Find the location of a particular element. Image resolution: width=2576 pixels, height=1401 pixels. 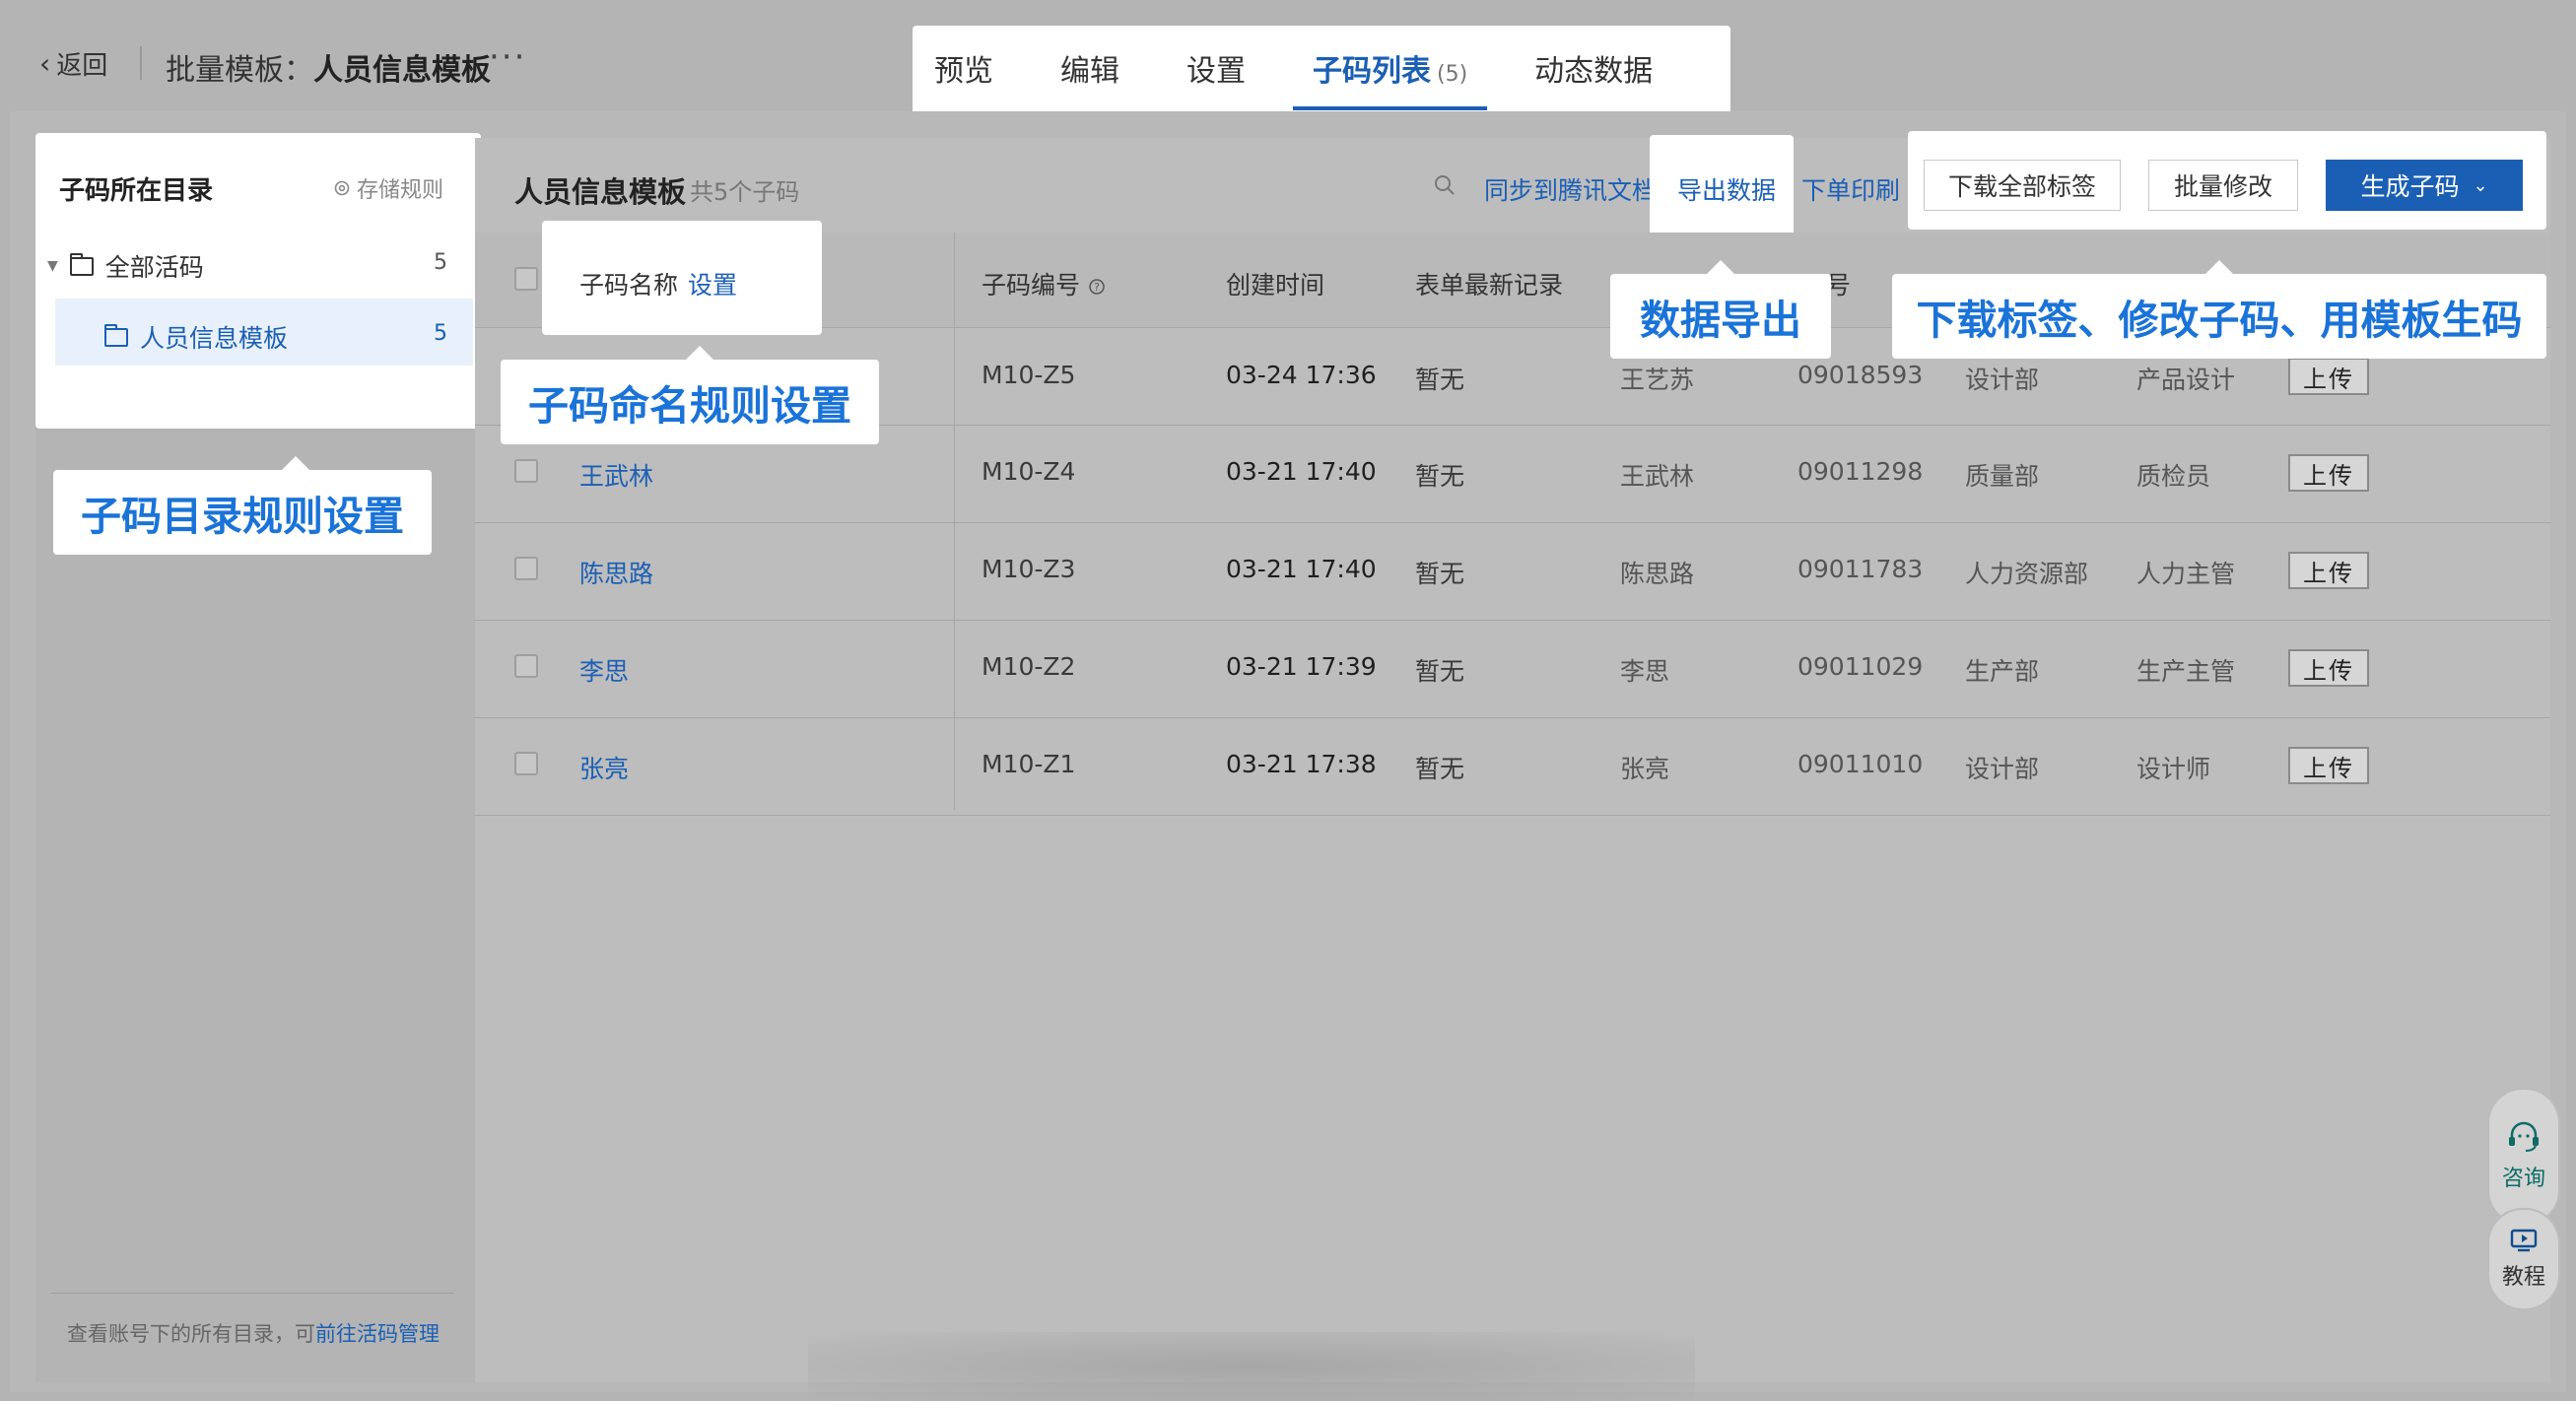

chevron-left-icon: ‹ is located at coordinates (45, 63).